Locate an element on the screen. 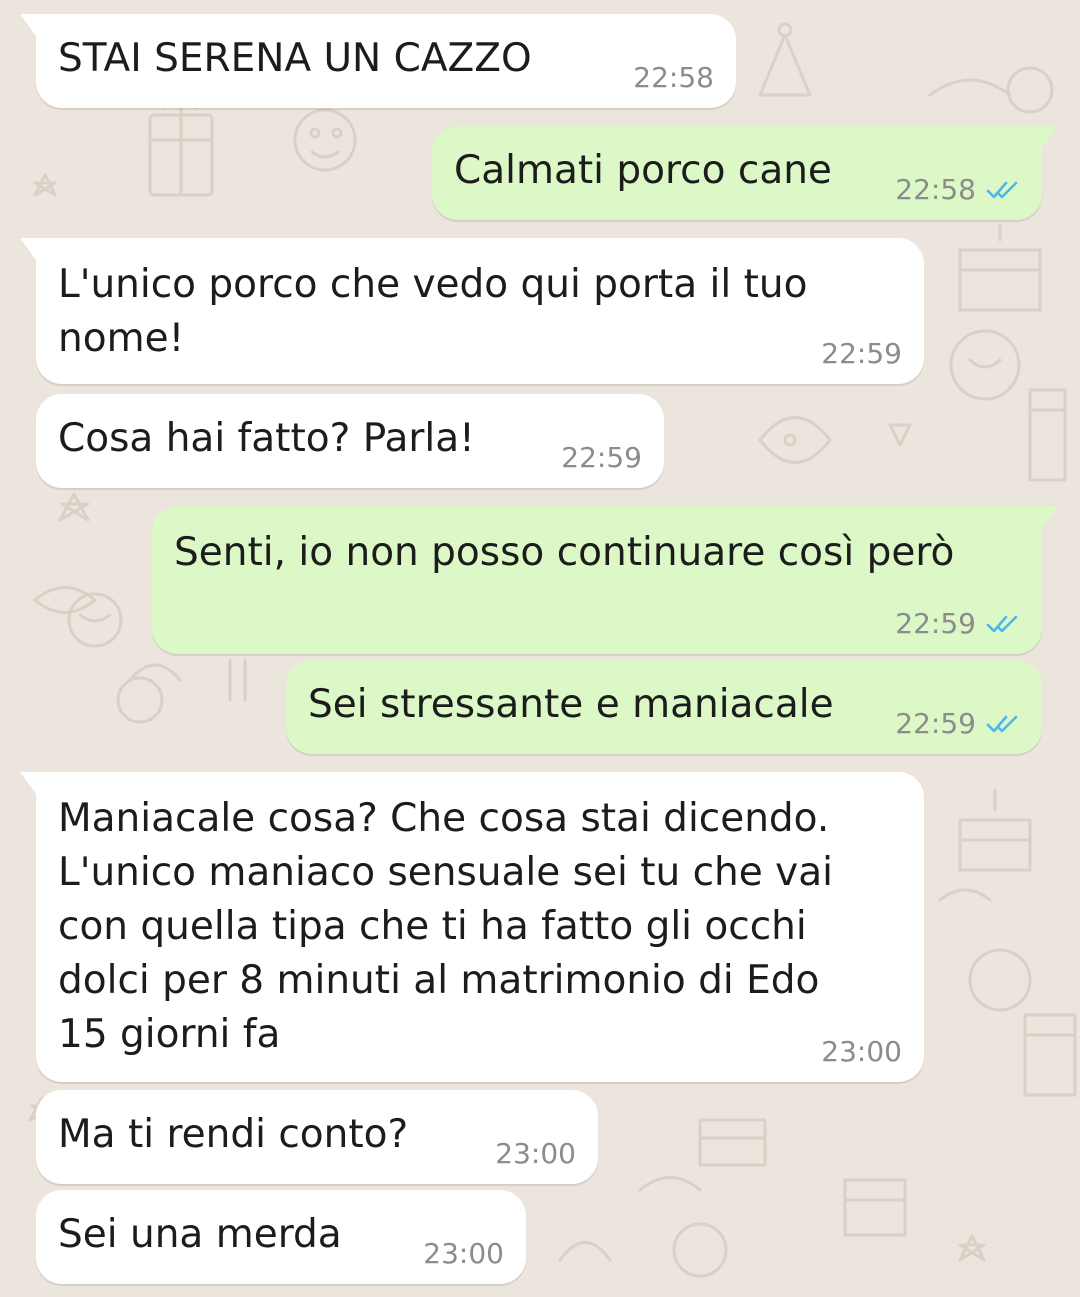  message-text: L'unico porco che vedo qui porta il tuo is located at coordinates (433, 284).